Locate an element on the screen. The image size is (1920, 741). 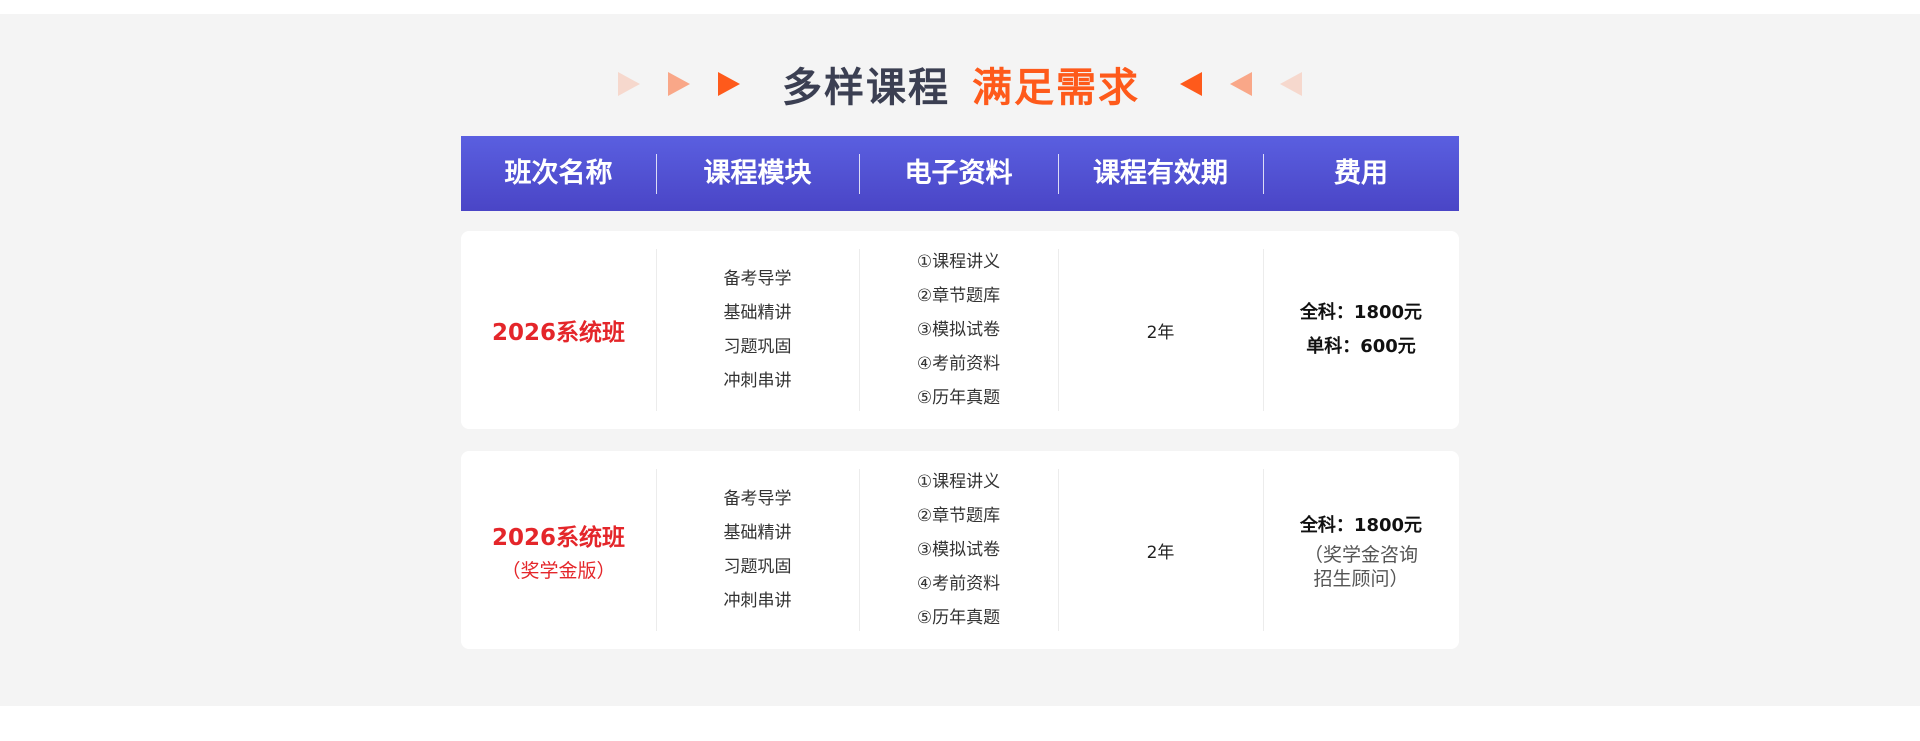
fee-line: 单科：600元 is located at coordinates (1361, 346).